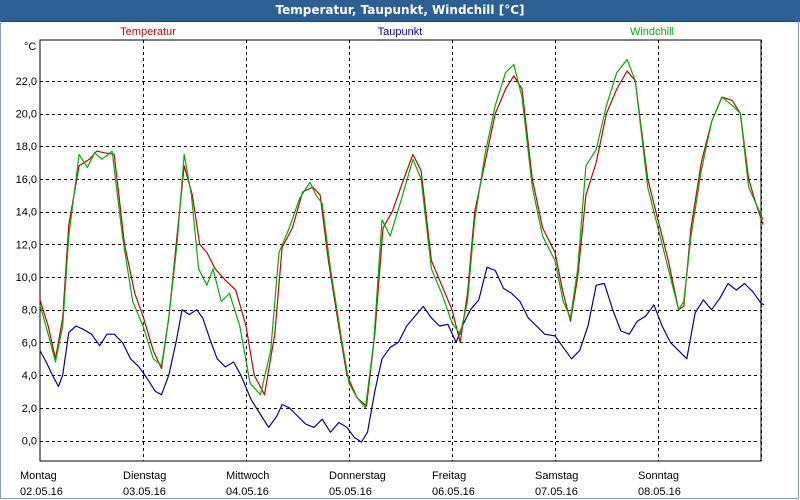 This screenshot has height=500, width=800. What do you see at coordinates (29, 442) in the screenshot?
I see `y-tick-label: 0,0` at bounding box center [29, 442].